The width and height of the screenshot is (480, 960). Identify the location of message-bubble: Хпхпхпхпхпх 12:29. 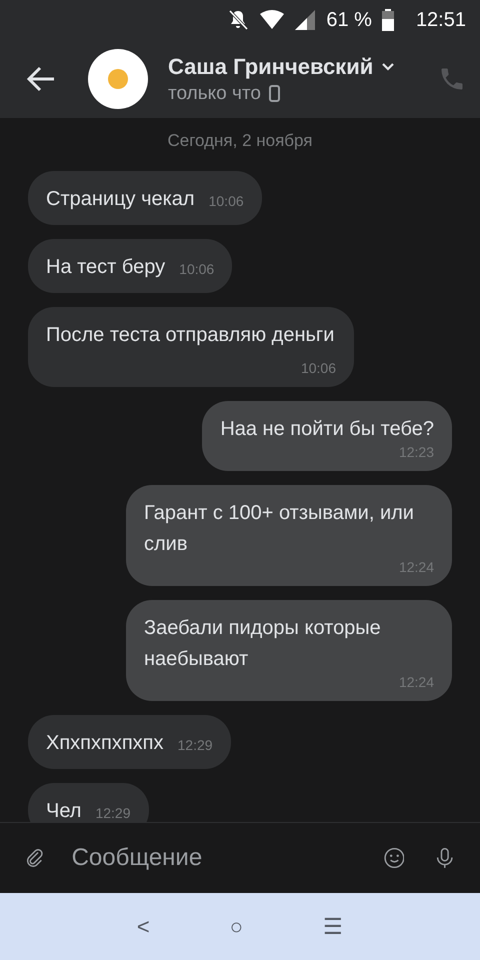
(129, 742).